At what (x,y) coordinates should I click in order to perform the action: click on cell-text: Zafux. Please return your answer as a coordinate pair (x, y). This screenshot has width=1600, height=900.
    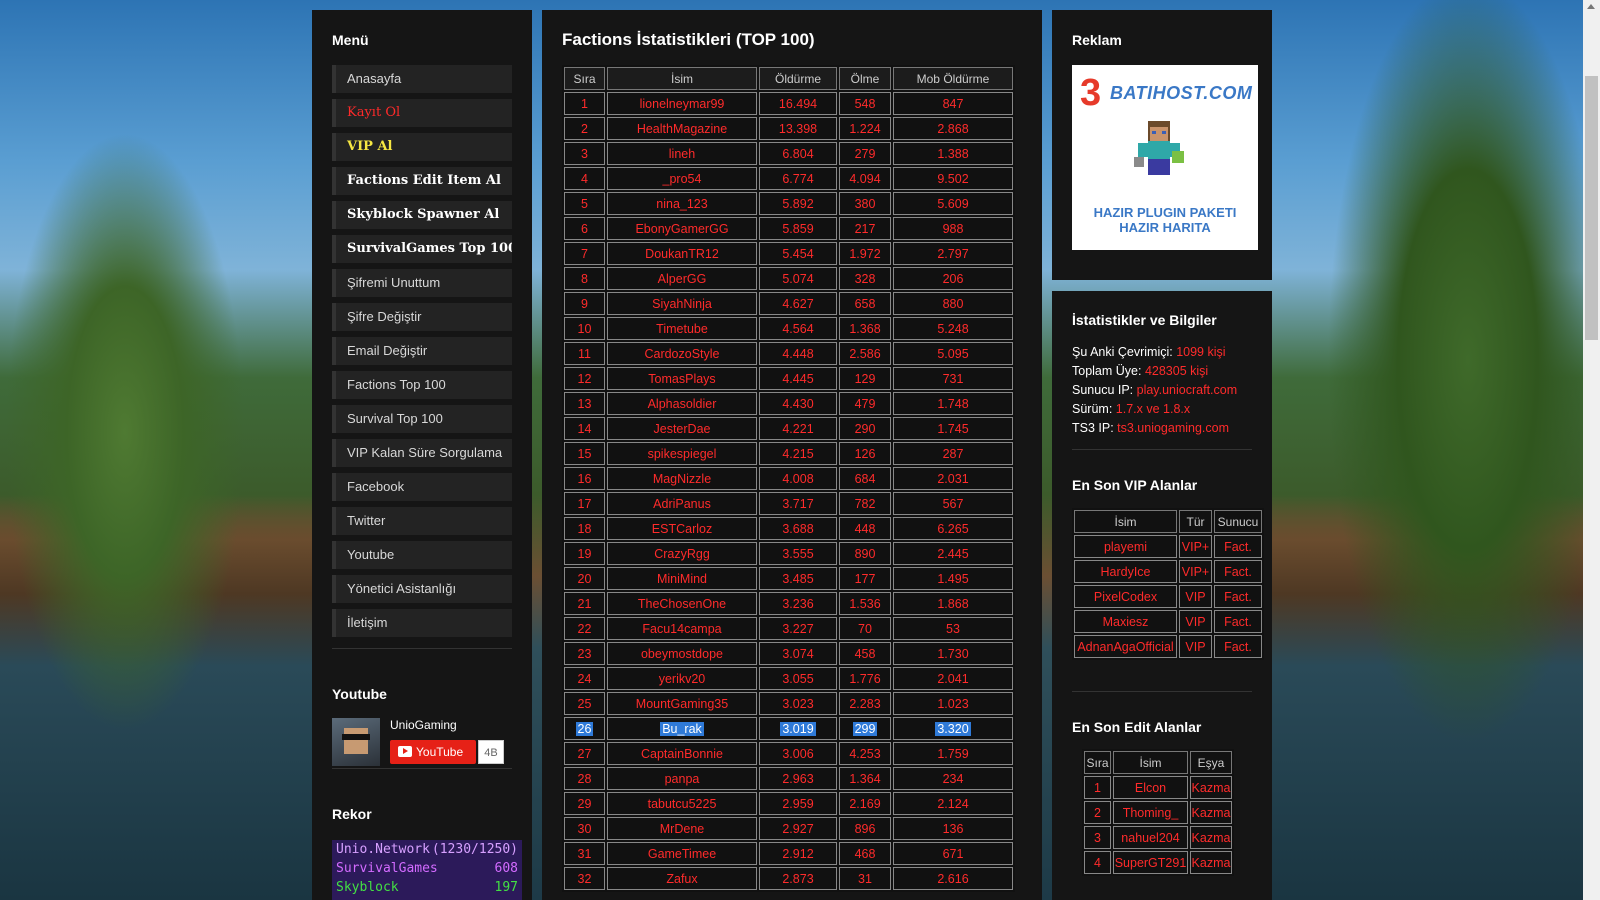
    Looking at the image, I should click on (681, 879).